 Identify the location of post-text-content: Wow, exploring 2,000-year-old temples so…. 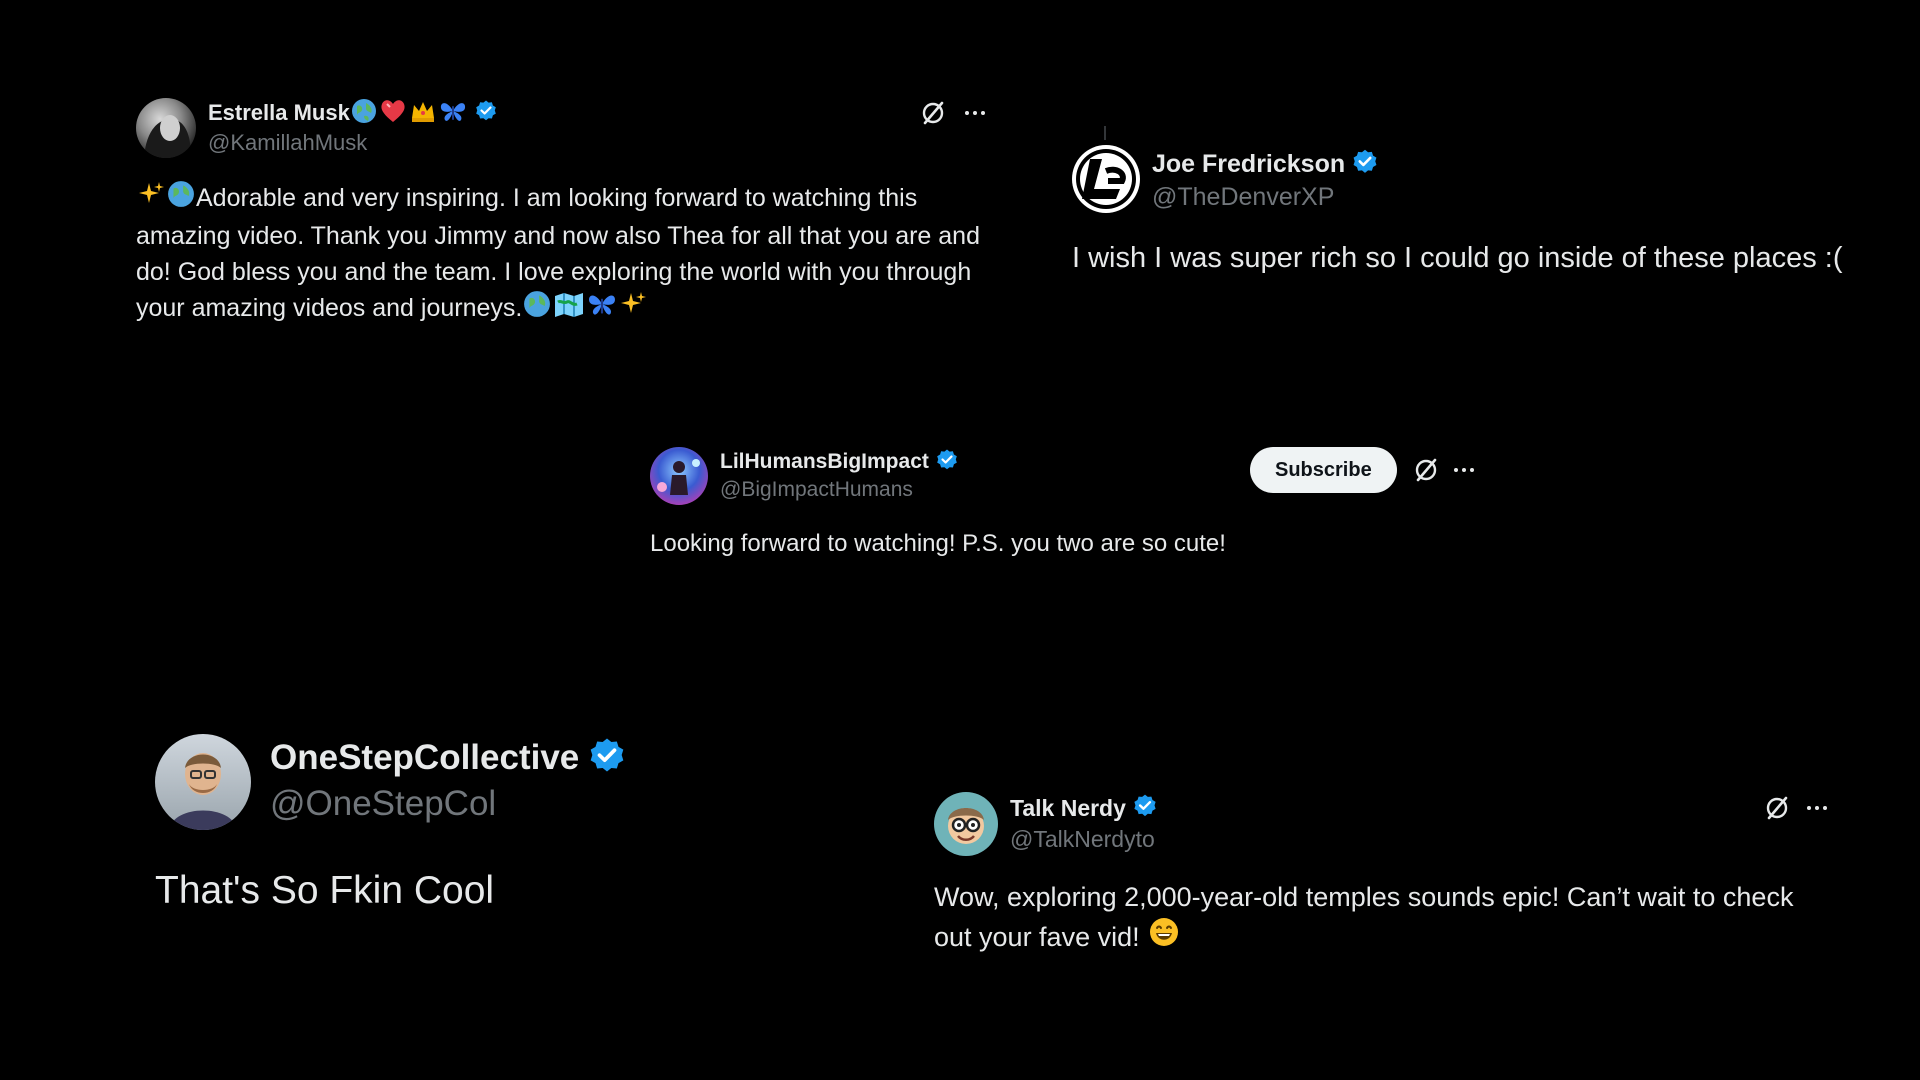
(1364, 917).